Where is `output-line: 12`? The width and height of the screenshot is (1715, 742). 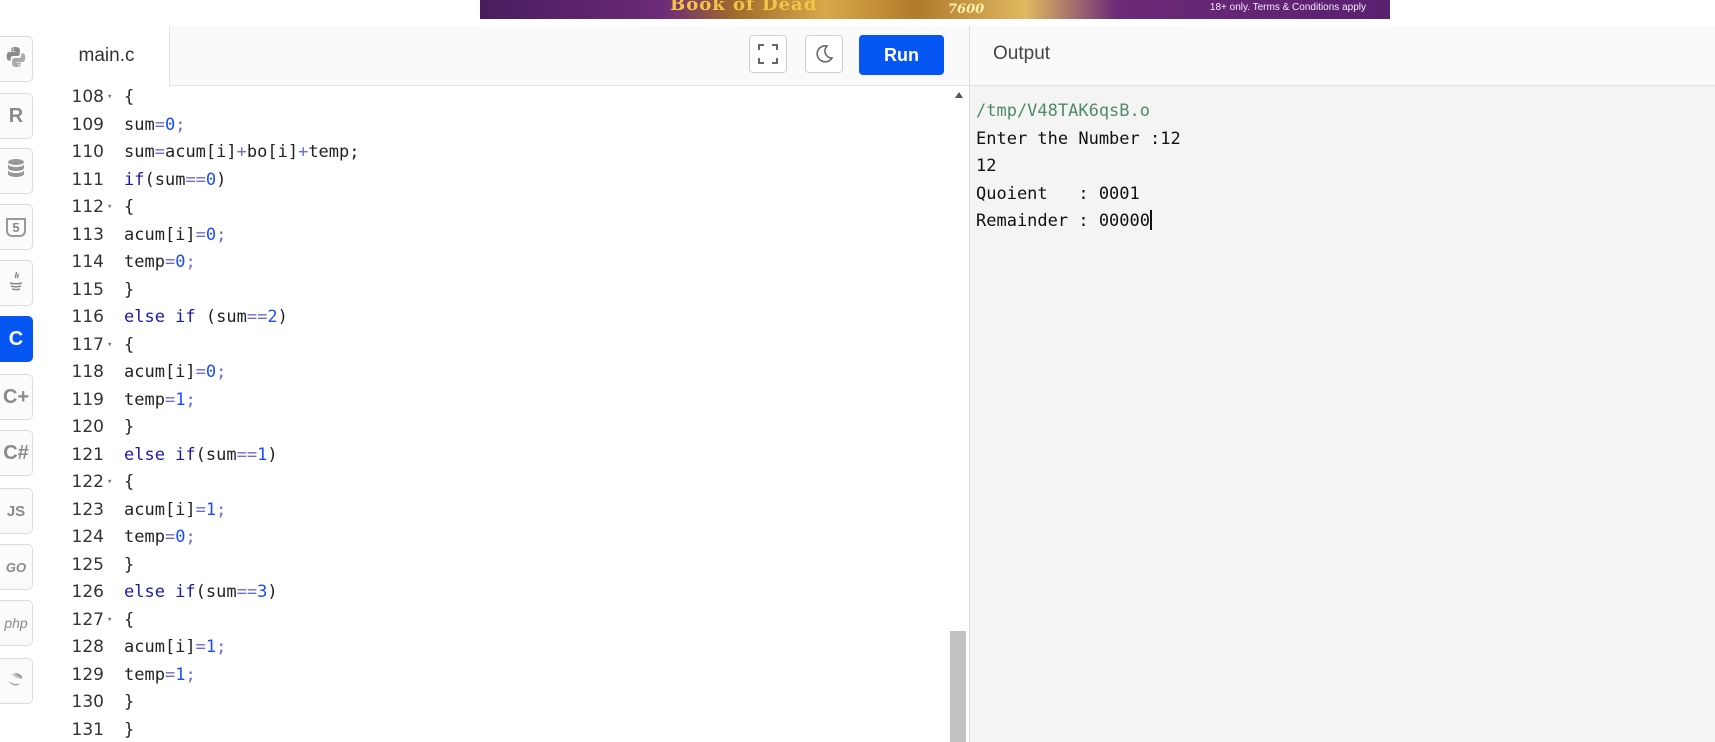 output-line: 12 is located at coordinates (986, 166).